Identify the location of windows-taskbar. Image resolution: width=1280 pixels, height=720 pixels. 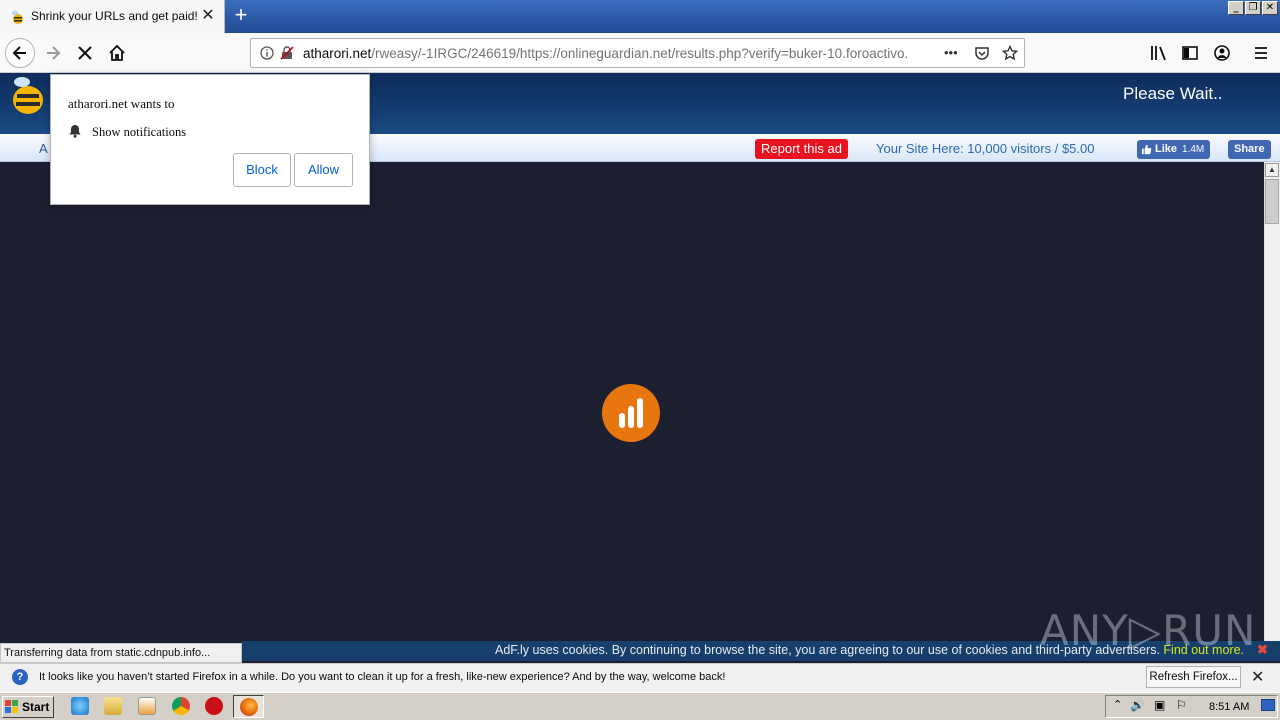
(640, 706).